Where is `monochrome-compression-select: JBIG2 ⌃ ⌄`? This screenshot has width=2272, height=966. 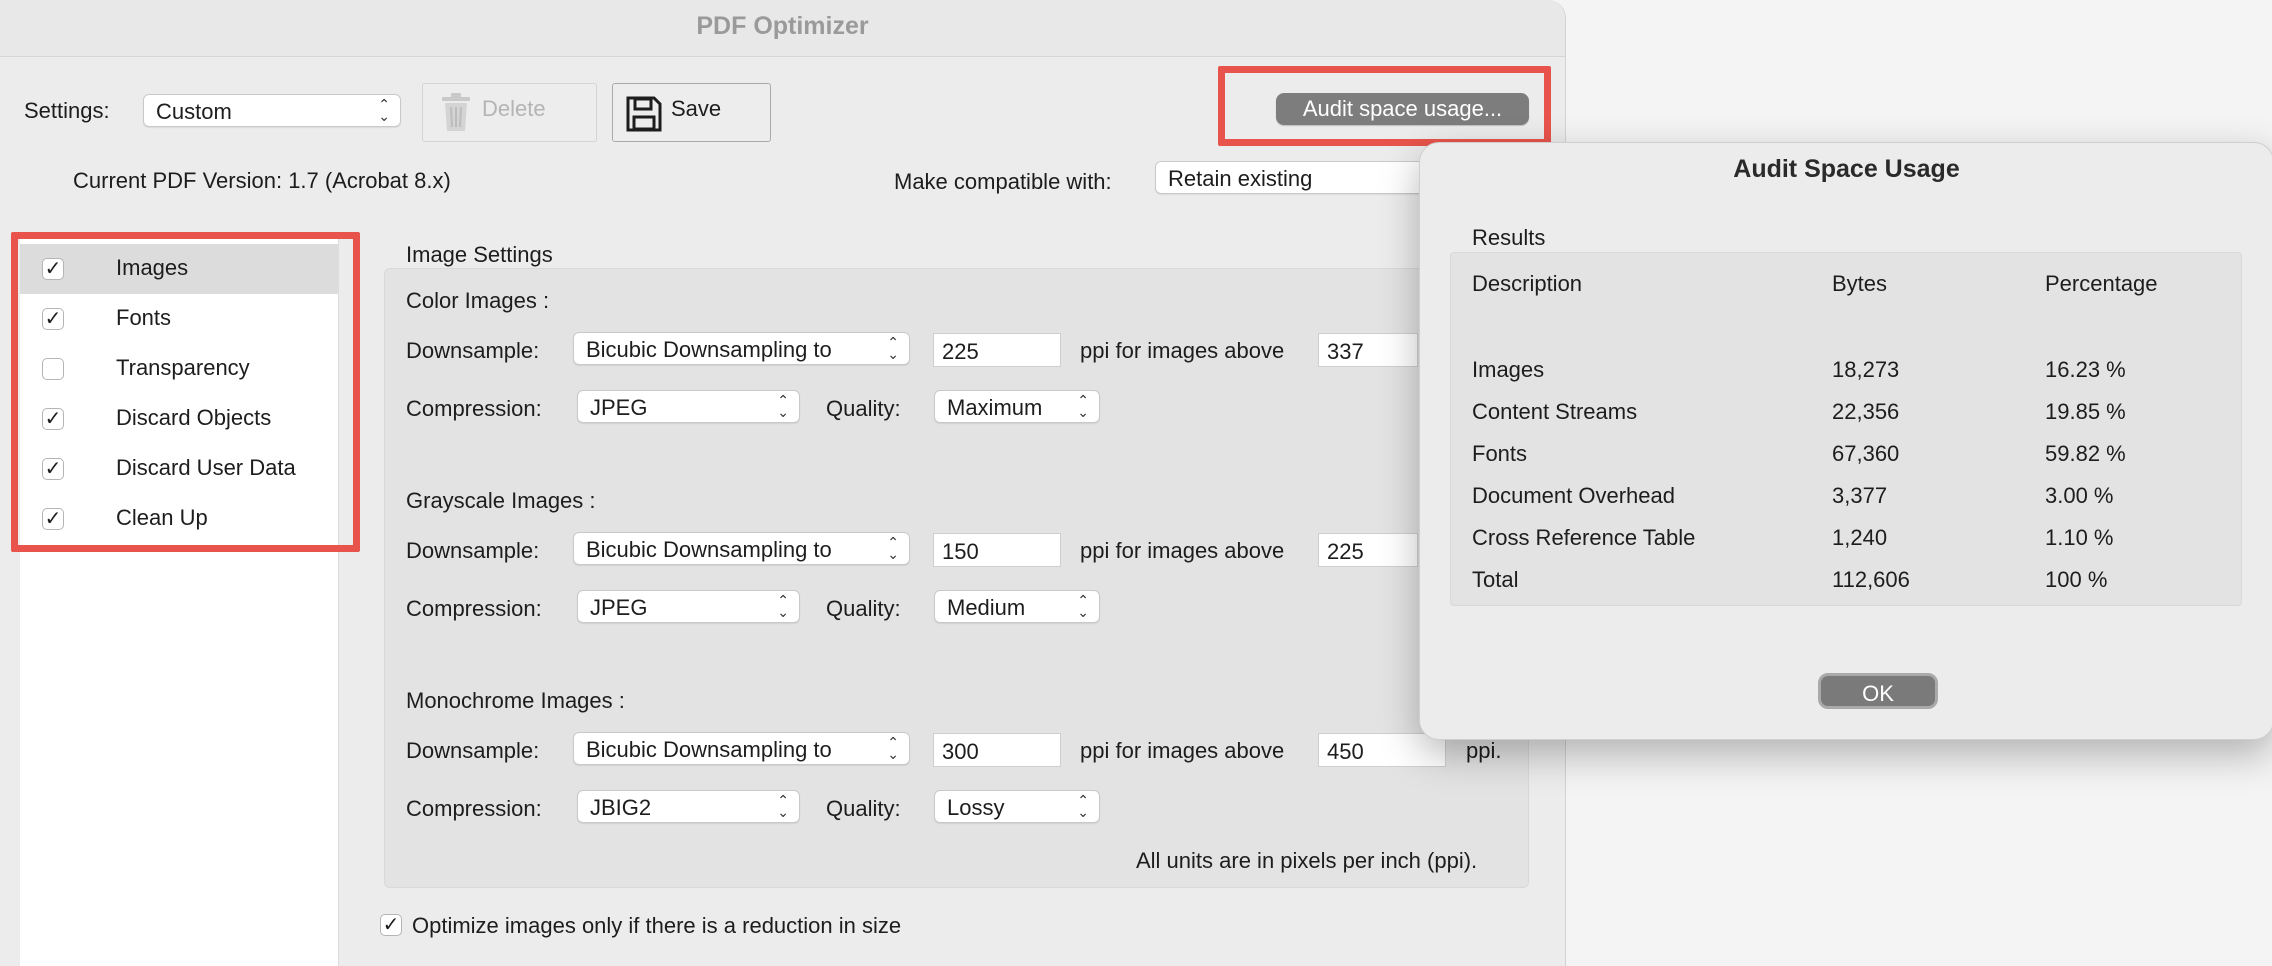
monochrome-compression-select: JBIG2 ⌃ ⌄ is located at coordinates (688, 806).